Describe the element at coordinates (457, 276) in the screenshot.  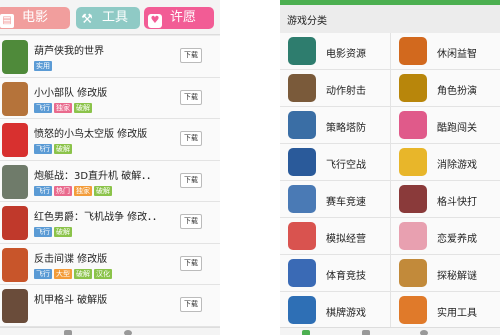
I see `category-label: 探秘解谜` at that location.